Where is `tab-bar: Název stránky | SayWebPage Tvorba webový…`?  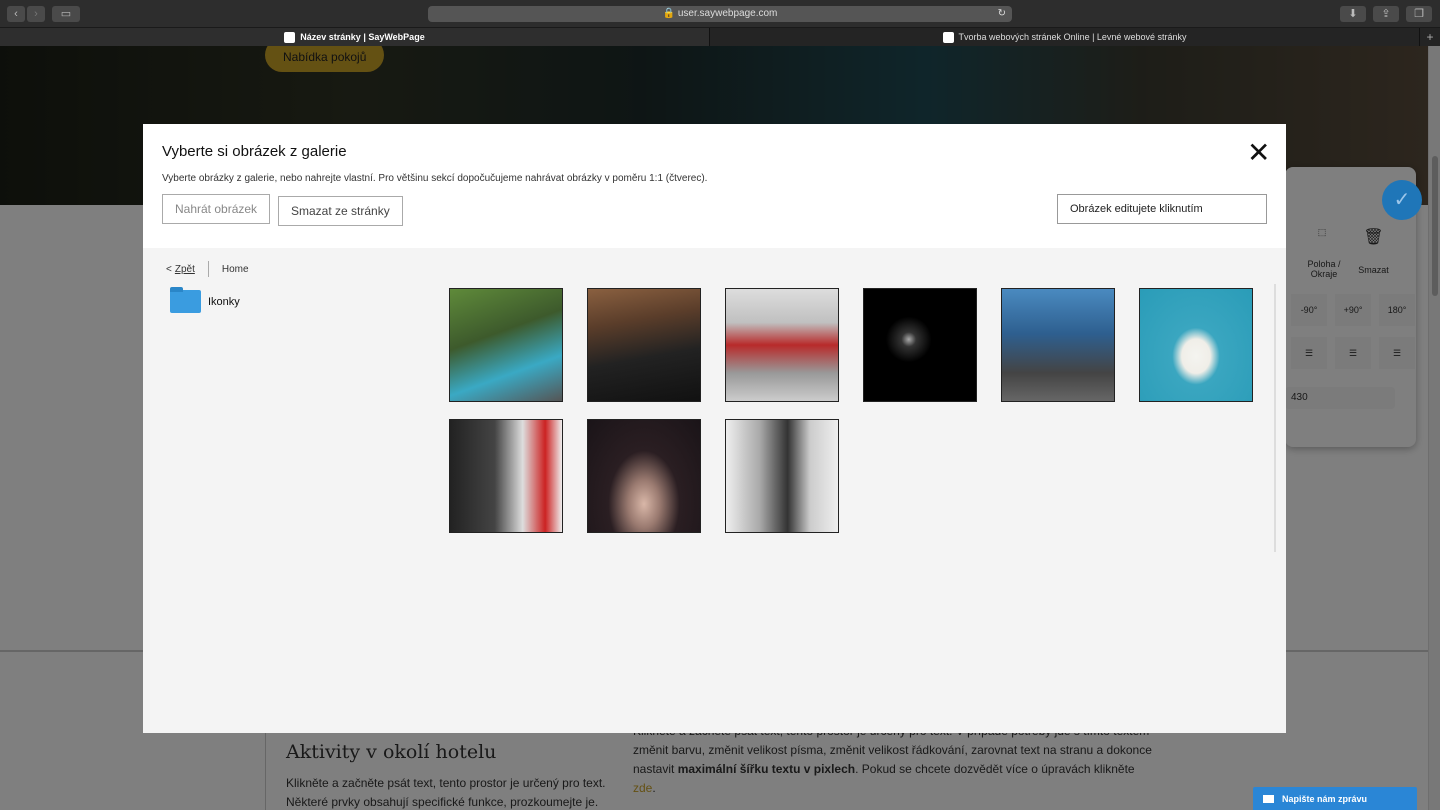
tab-bar: Název stránky | SayWebPage Tvorba webový… is located at coordinates (720, 37).